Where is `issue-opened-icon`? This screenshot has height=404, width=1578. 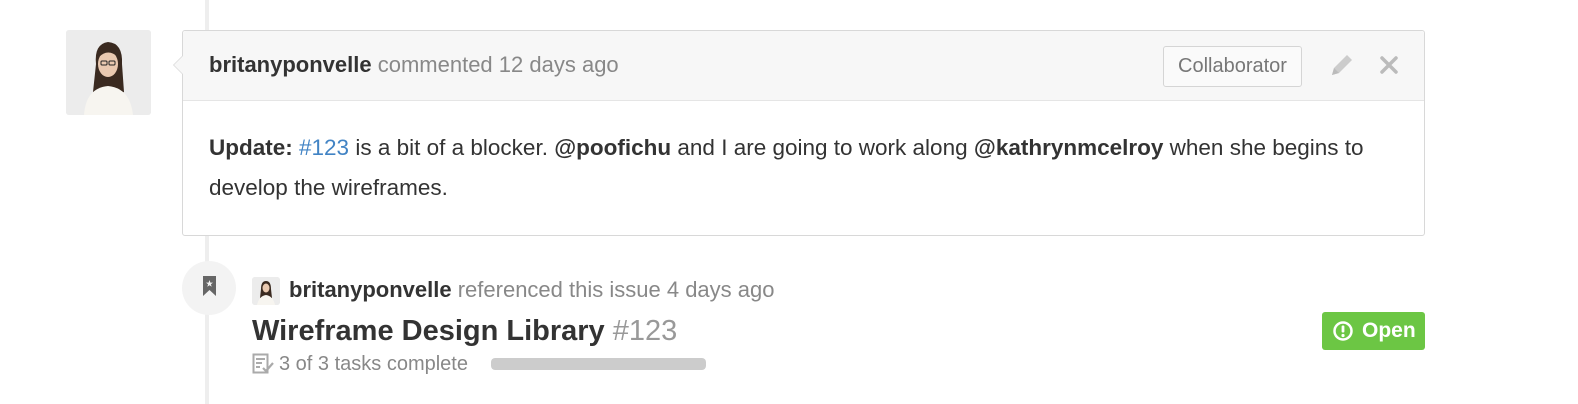
issue-opened-icon is located at coordinates (1343, 331).